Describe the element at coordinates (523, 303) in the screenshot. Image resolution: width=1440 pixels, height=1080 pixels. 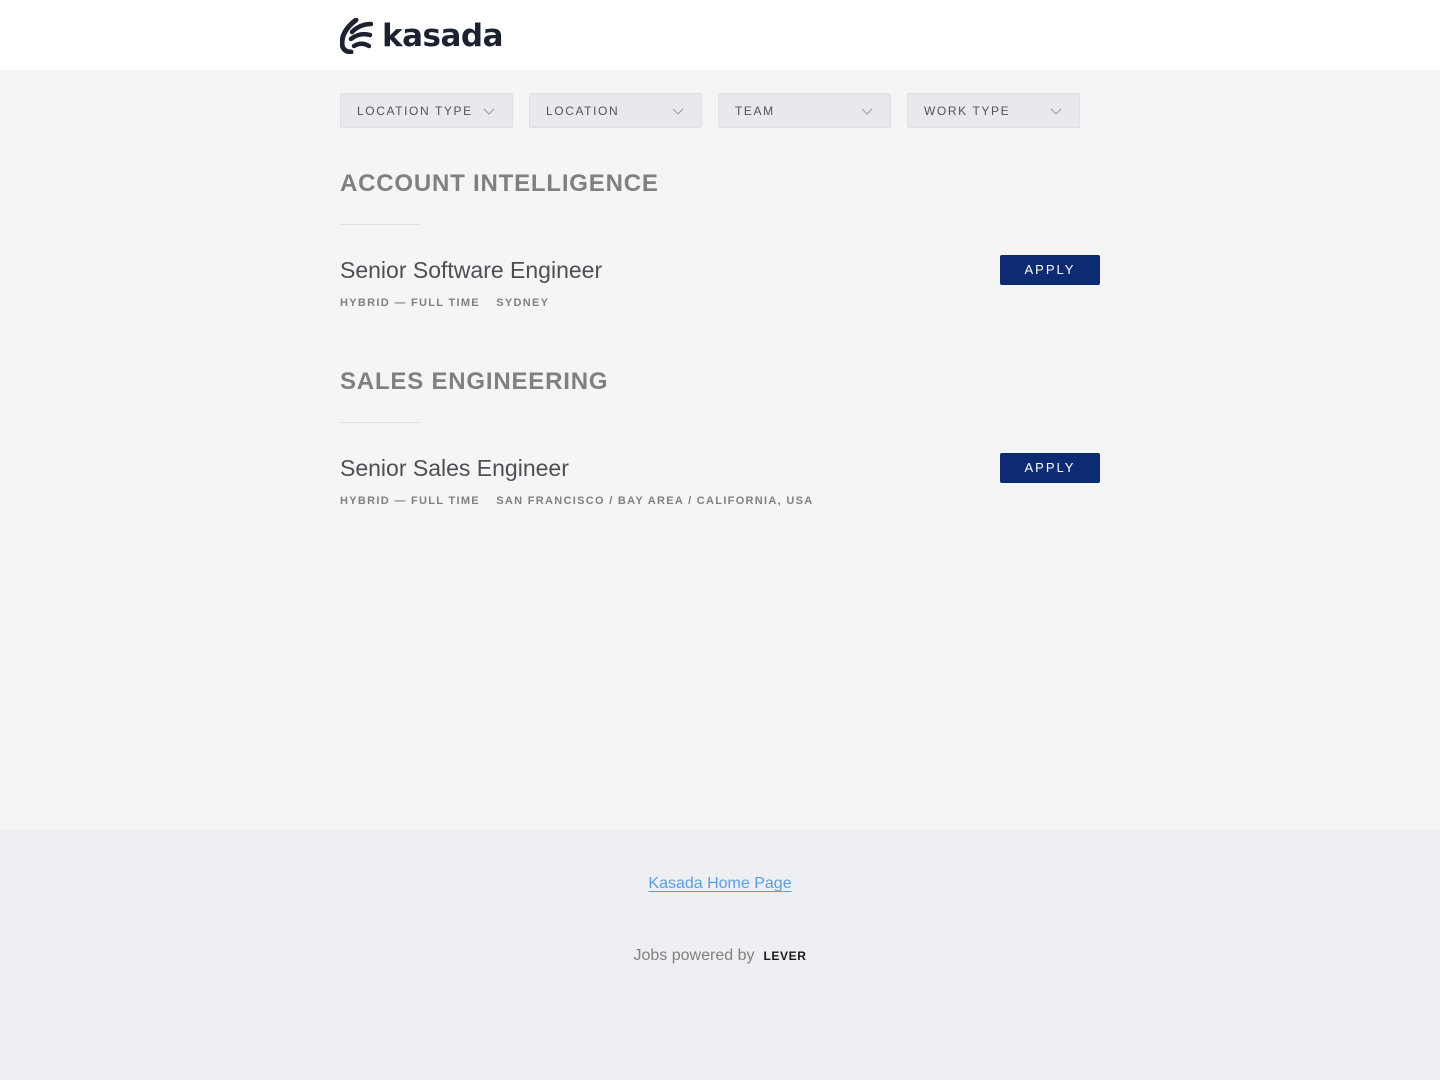
I see `job-location: SYDNEY` at that location.